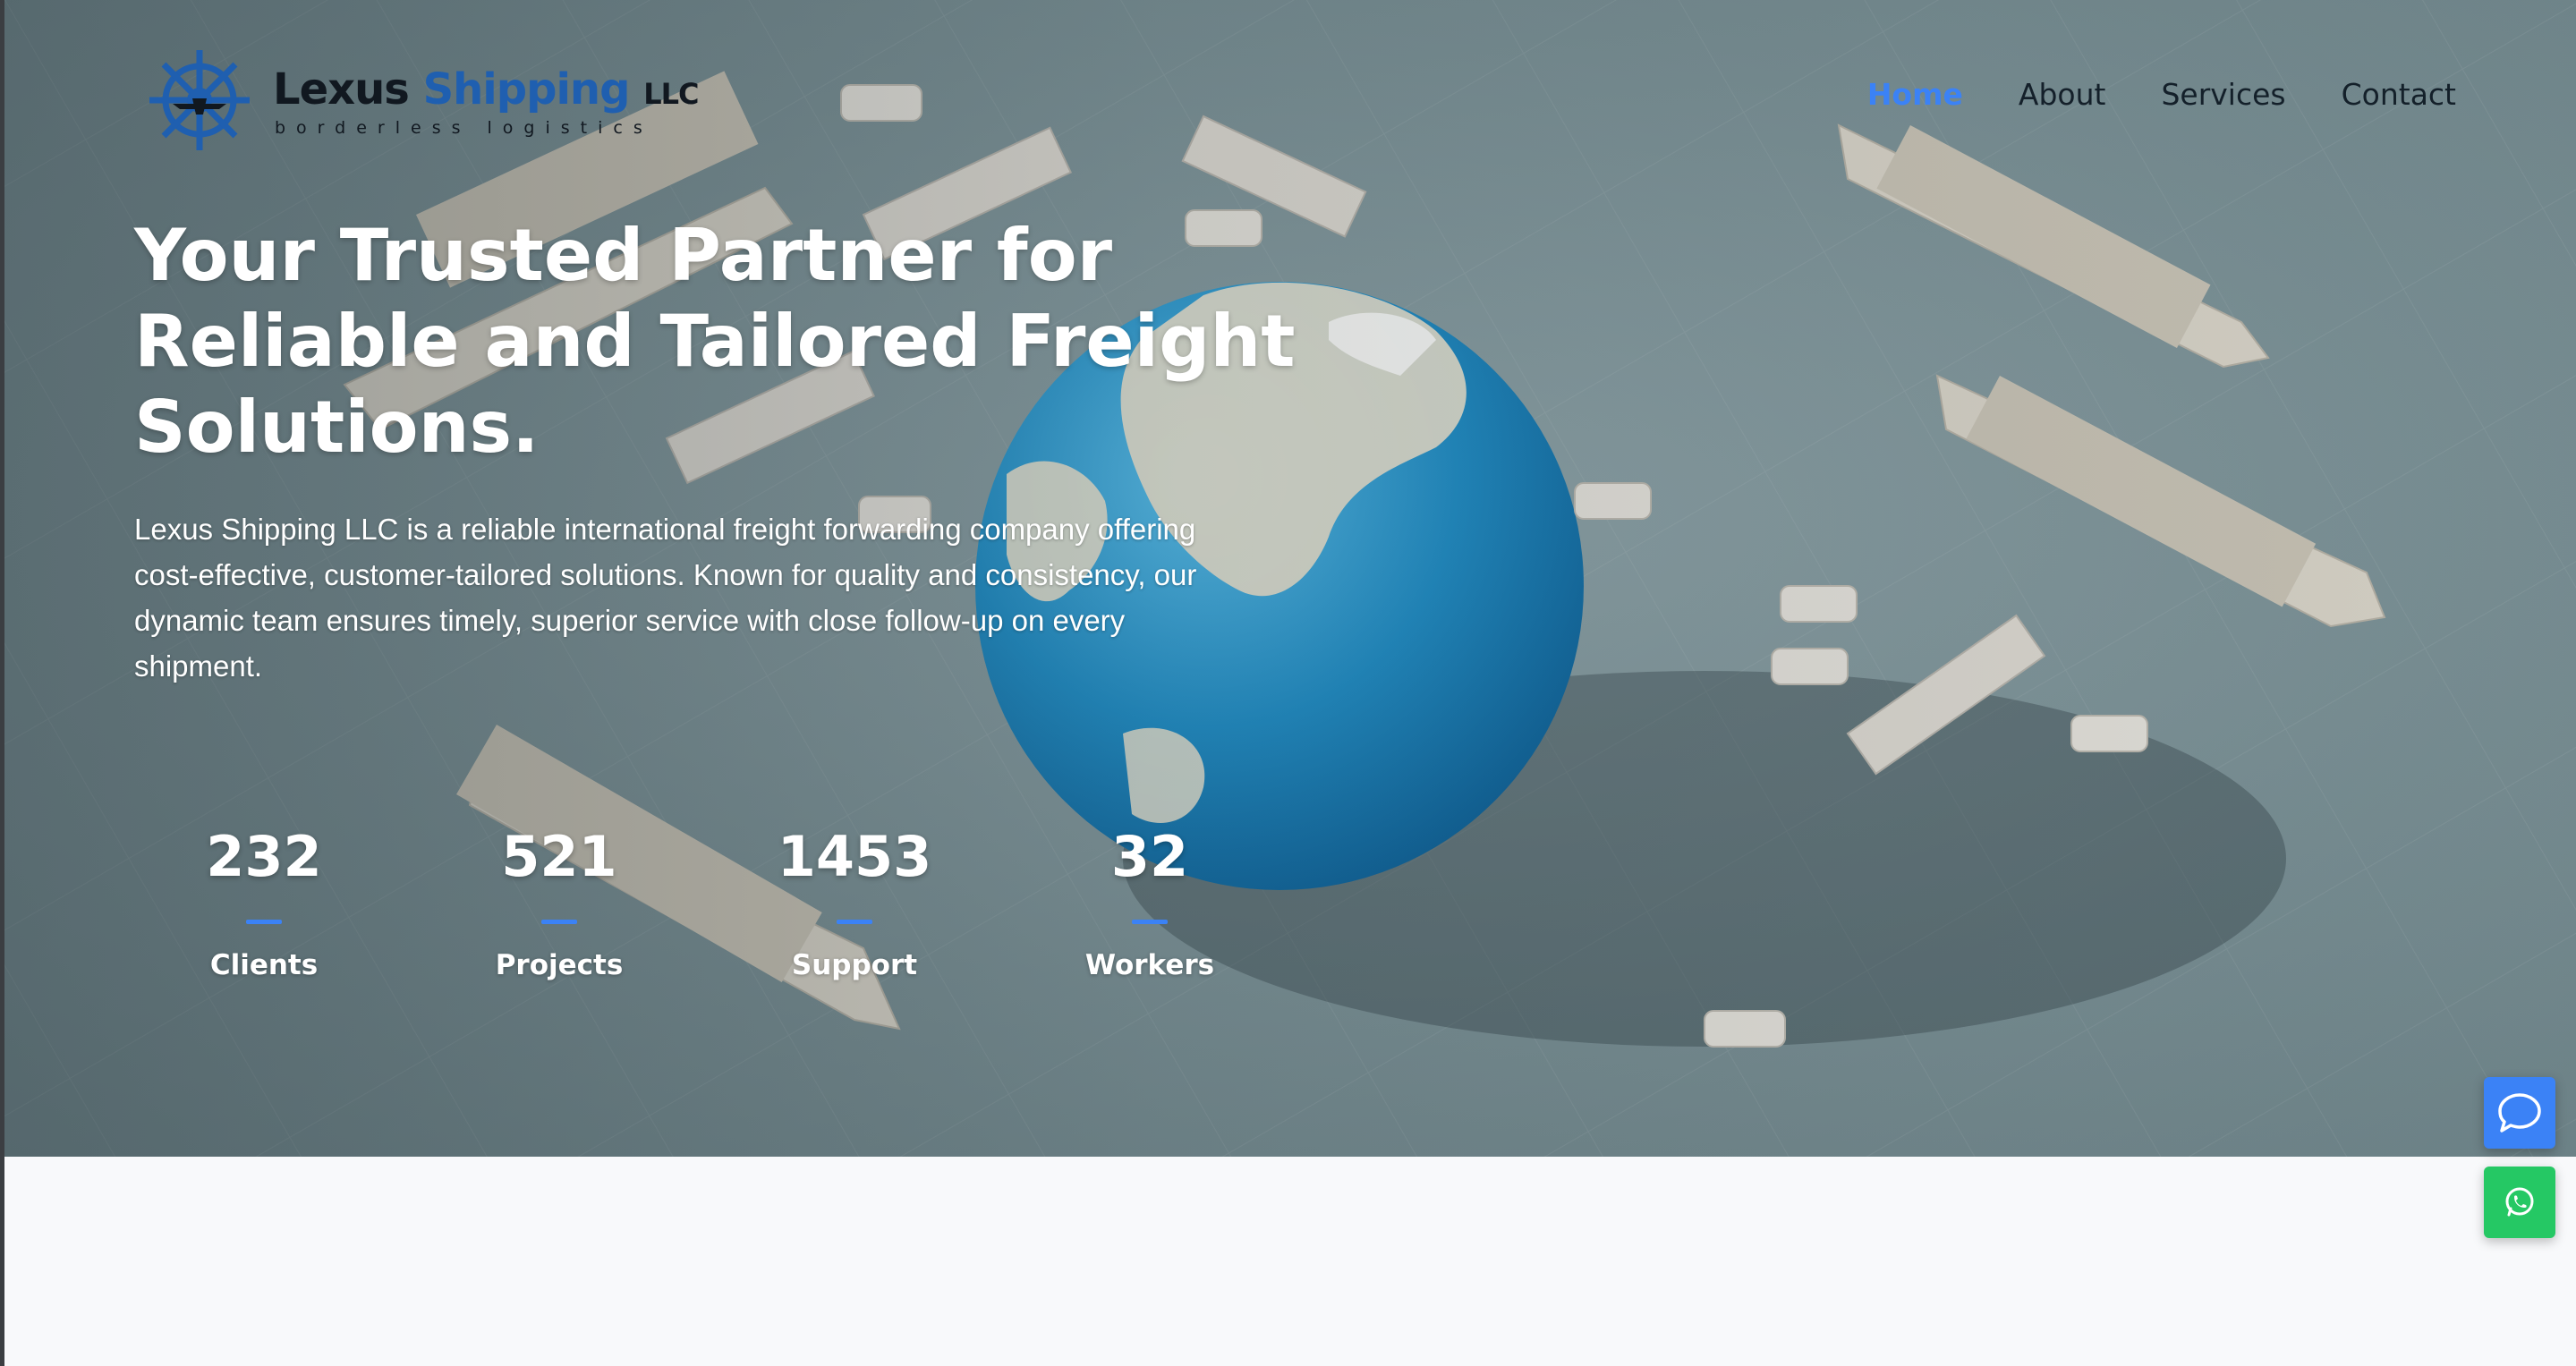 This screenshot has width=2576, height=1366. I want to click on stat-value: 232, so click(264, 856).